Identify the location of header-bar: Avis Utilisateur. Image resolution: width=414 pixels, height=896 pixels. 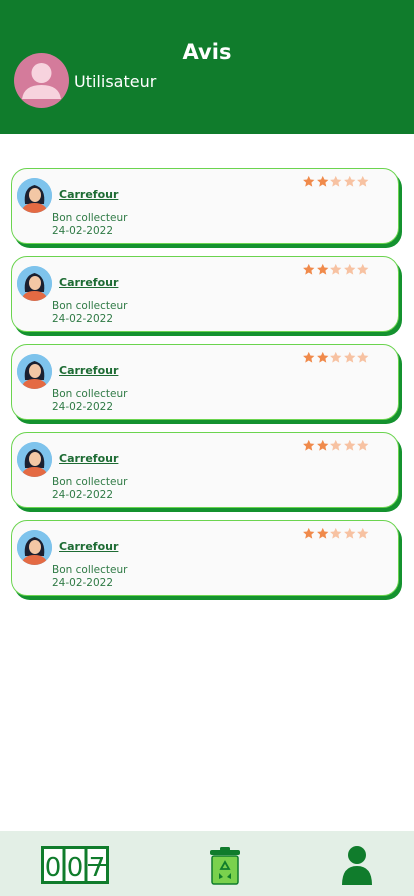
(207, 67).